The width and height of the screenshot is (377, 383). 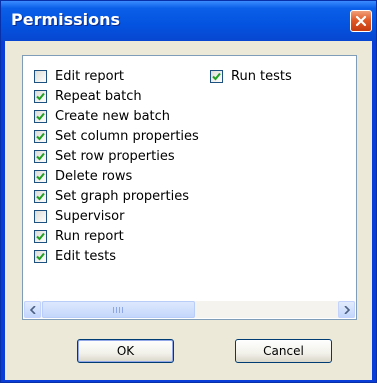 I want to click on permission-label: Edit report, so click(x=90, y=76).